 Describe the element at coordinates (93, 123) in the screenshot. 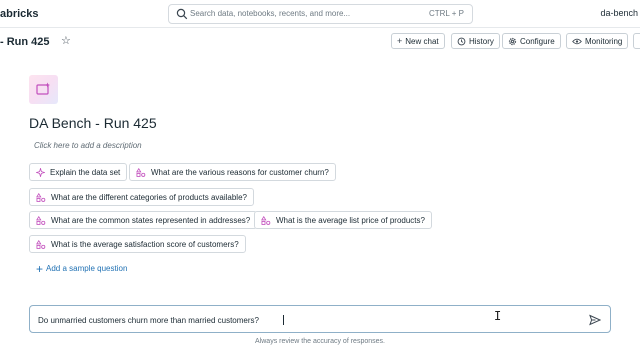

I see `space-title: DA Bench - Run 425` at that location.